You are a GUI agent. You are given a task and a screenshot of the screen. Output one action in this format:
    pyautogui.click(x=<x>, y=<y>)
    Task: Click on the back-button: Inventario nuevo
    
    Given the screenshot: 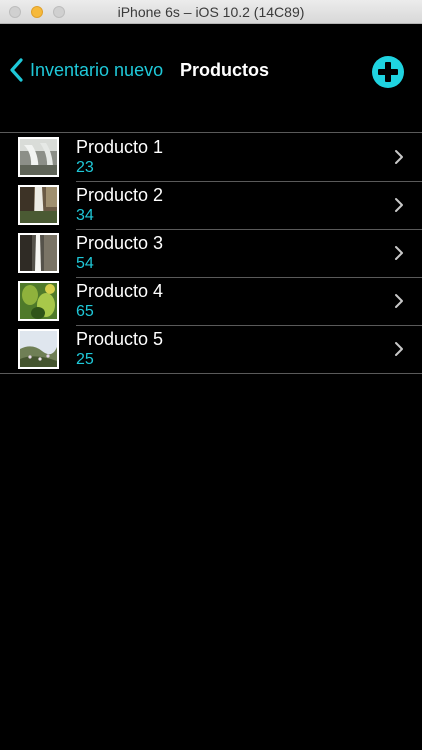 What is the action you would take?
    pyautogui.click(x=85, y=70)
    